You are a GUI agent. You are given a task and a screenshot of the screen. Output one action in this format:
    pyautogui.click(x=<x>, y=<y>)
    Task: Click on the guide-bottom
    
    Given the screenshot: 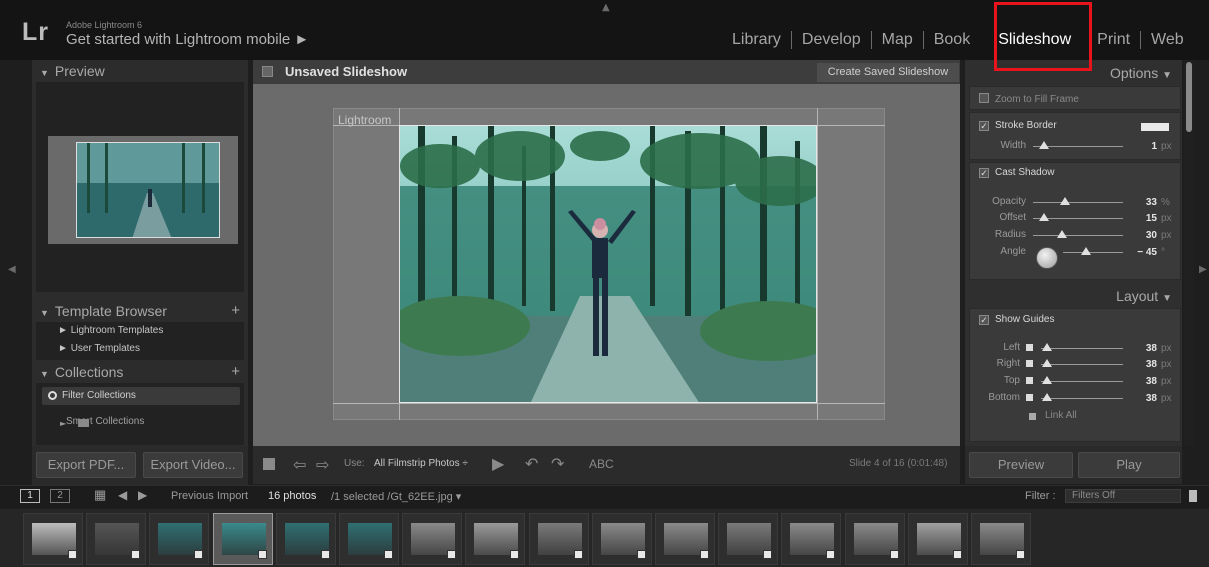 What is the action you would take?
    pyautogui.click(x=609, y=403)
    